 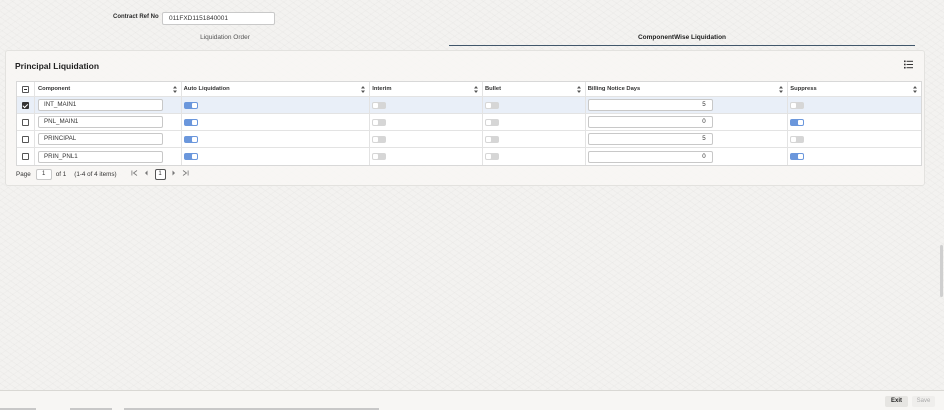 What do you see at coordinates (803, 89) in the screenshot?
I see `column-header-suppress: Suppress` at bounding box center [803, 89].